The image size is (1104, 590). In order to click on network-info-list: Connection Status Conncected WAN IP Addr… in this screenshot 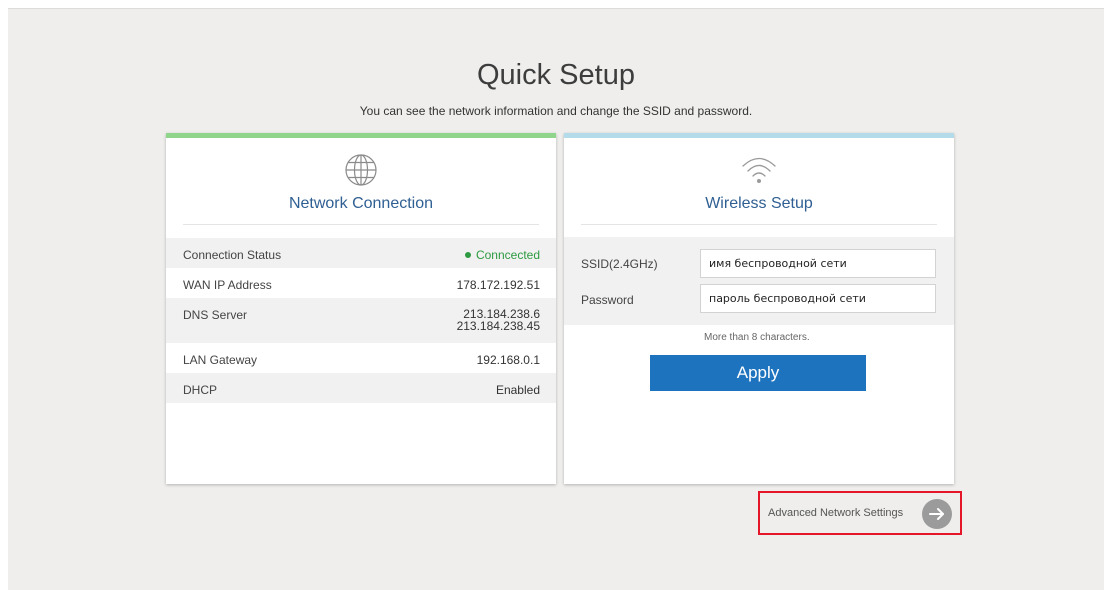, I will do `click(361, 320)`.